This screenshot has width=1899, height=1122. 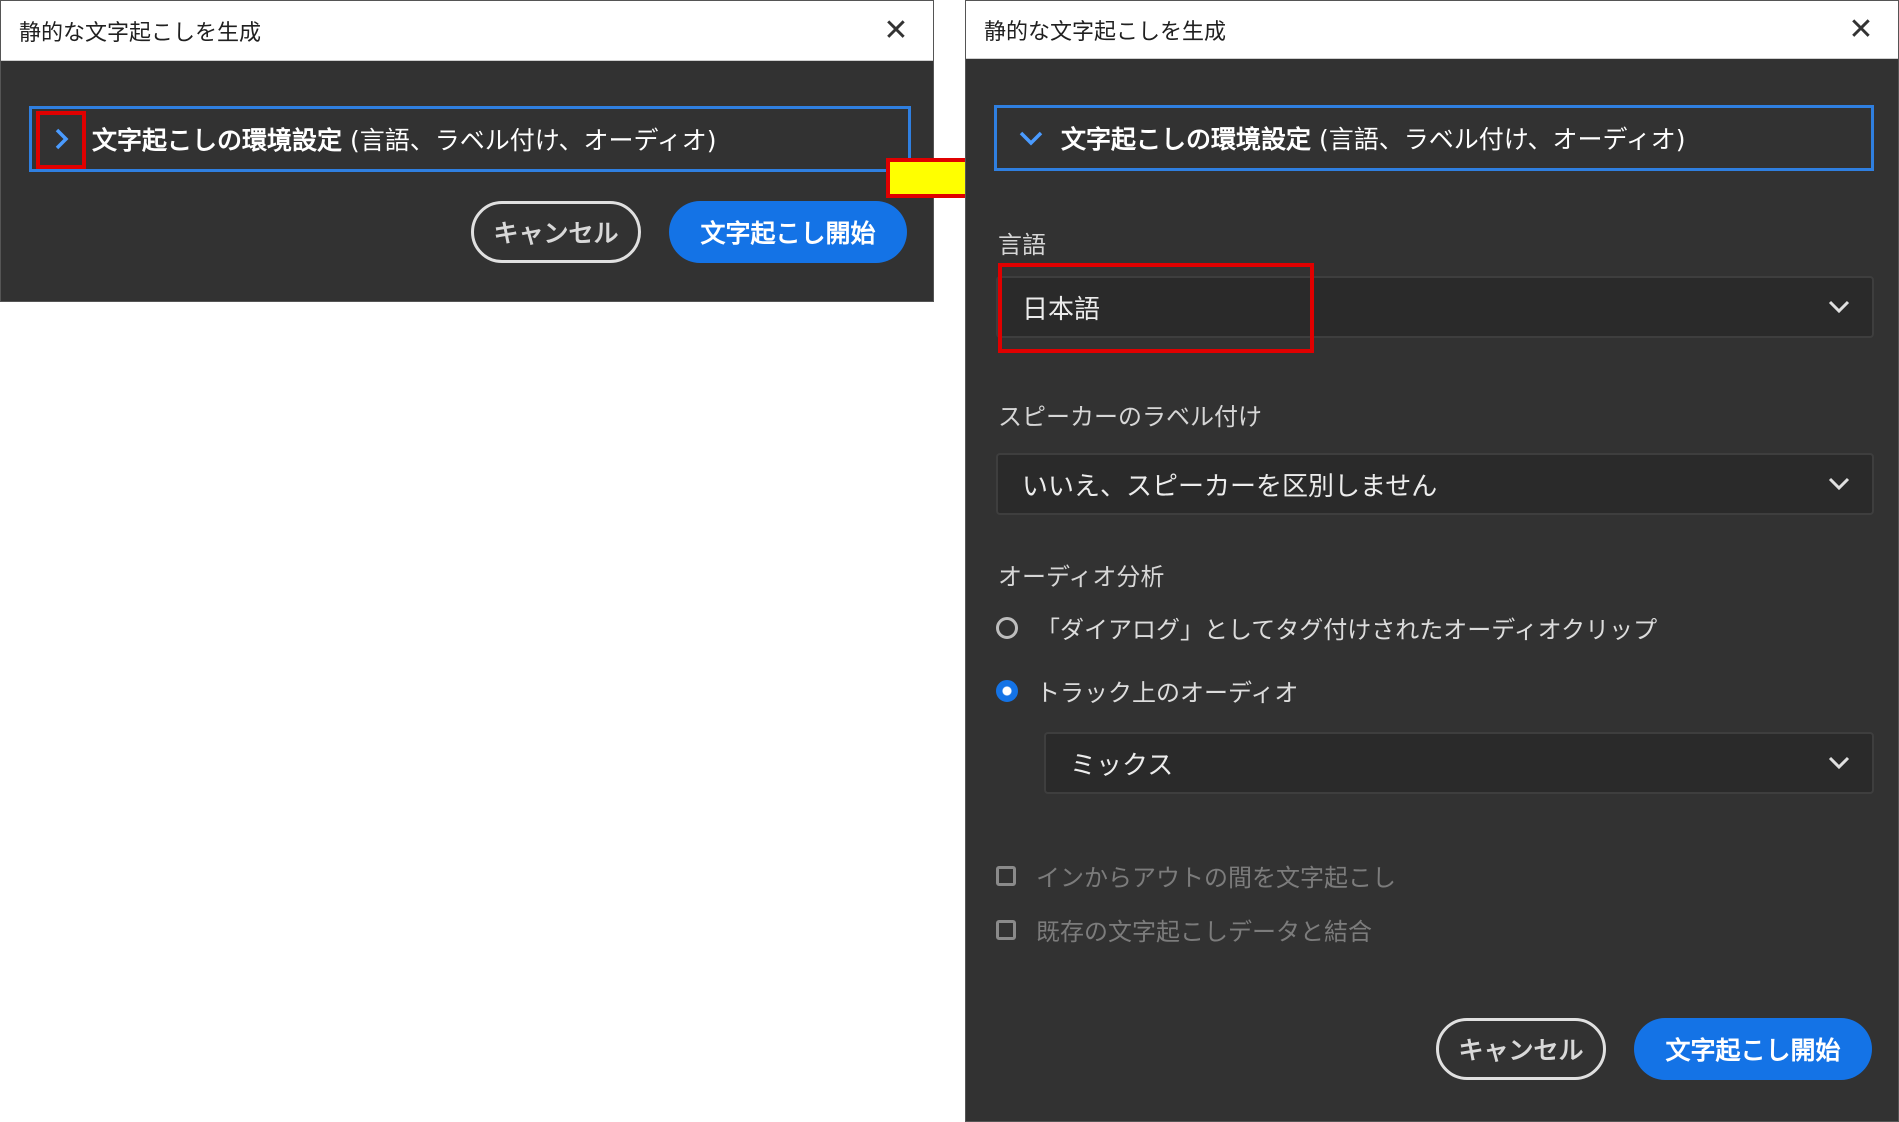 I want to click on radio-track-audio: トラック上のオーディオ, so click(x=1147, y=690).